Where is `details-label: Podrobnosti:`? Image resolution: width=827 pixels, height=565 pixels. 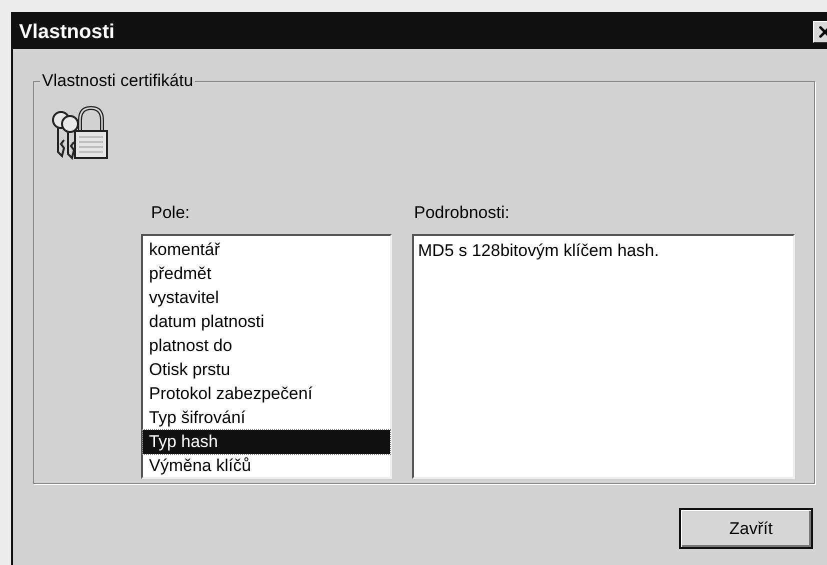 details-label: Podrobnosti: is located at coordinates (461, 213).